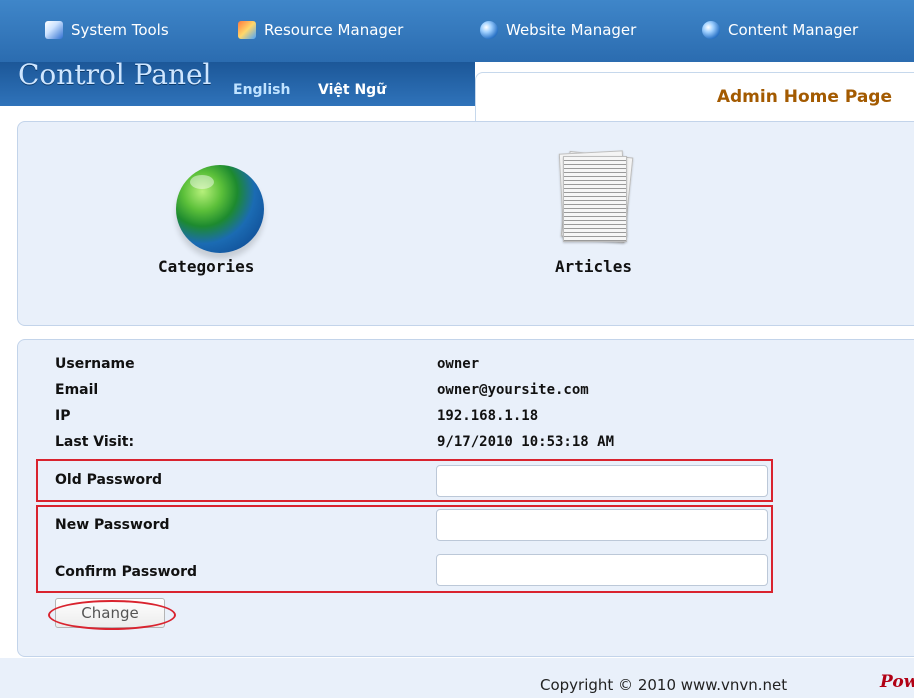  I want to click on old-password-field, so click(602, 481).